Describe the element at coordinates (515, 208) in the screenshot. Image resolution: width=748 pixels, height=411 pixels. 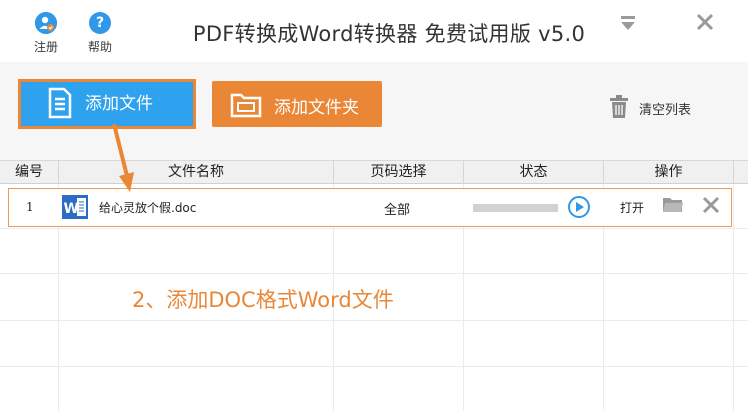
I see `status-progress-bar` at that location.